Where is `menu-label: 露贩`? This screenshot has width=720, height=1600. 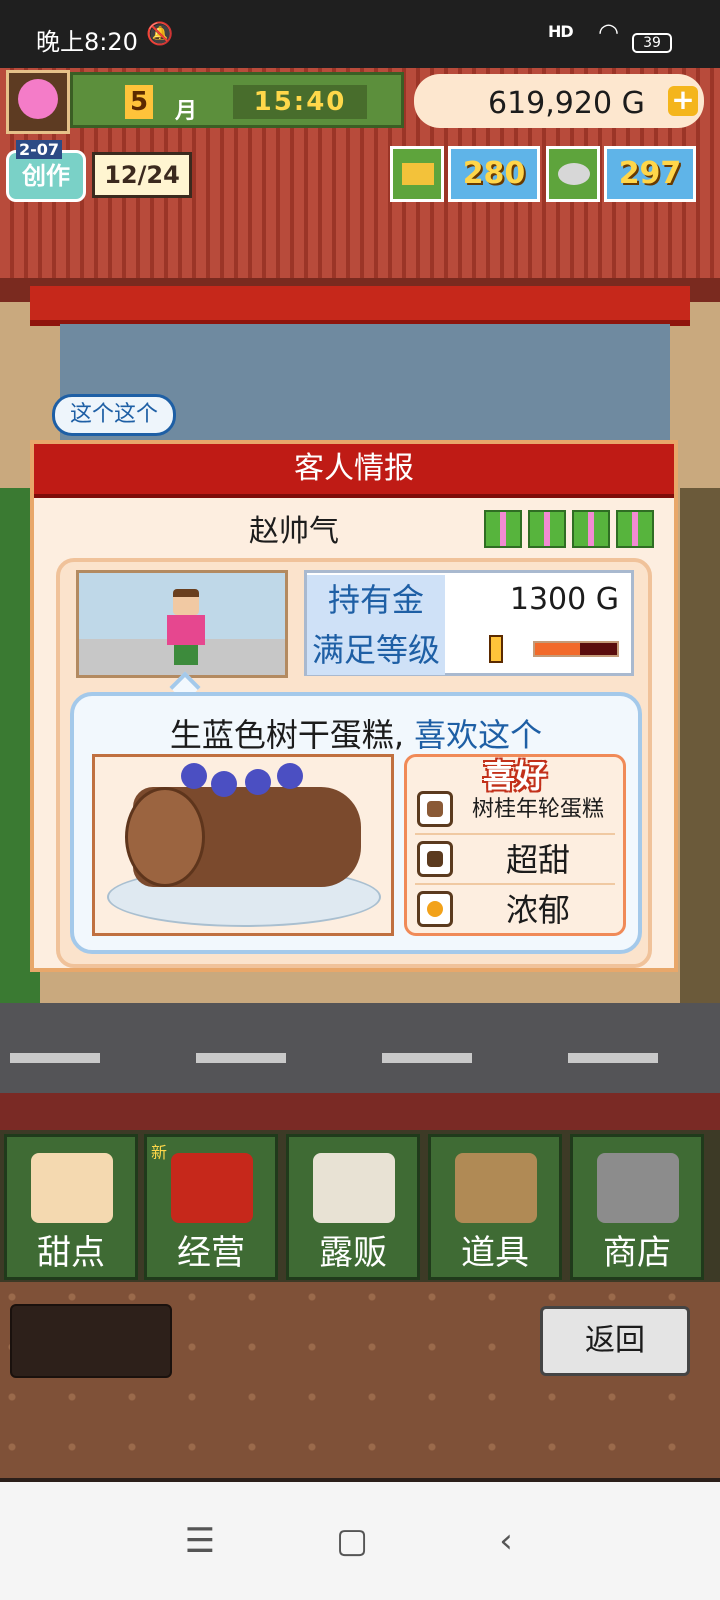 menu-label: 露贩 is located at coordinates (353, 1253).